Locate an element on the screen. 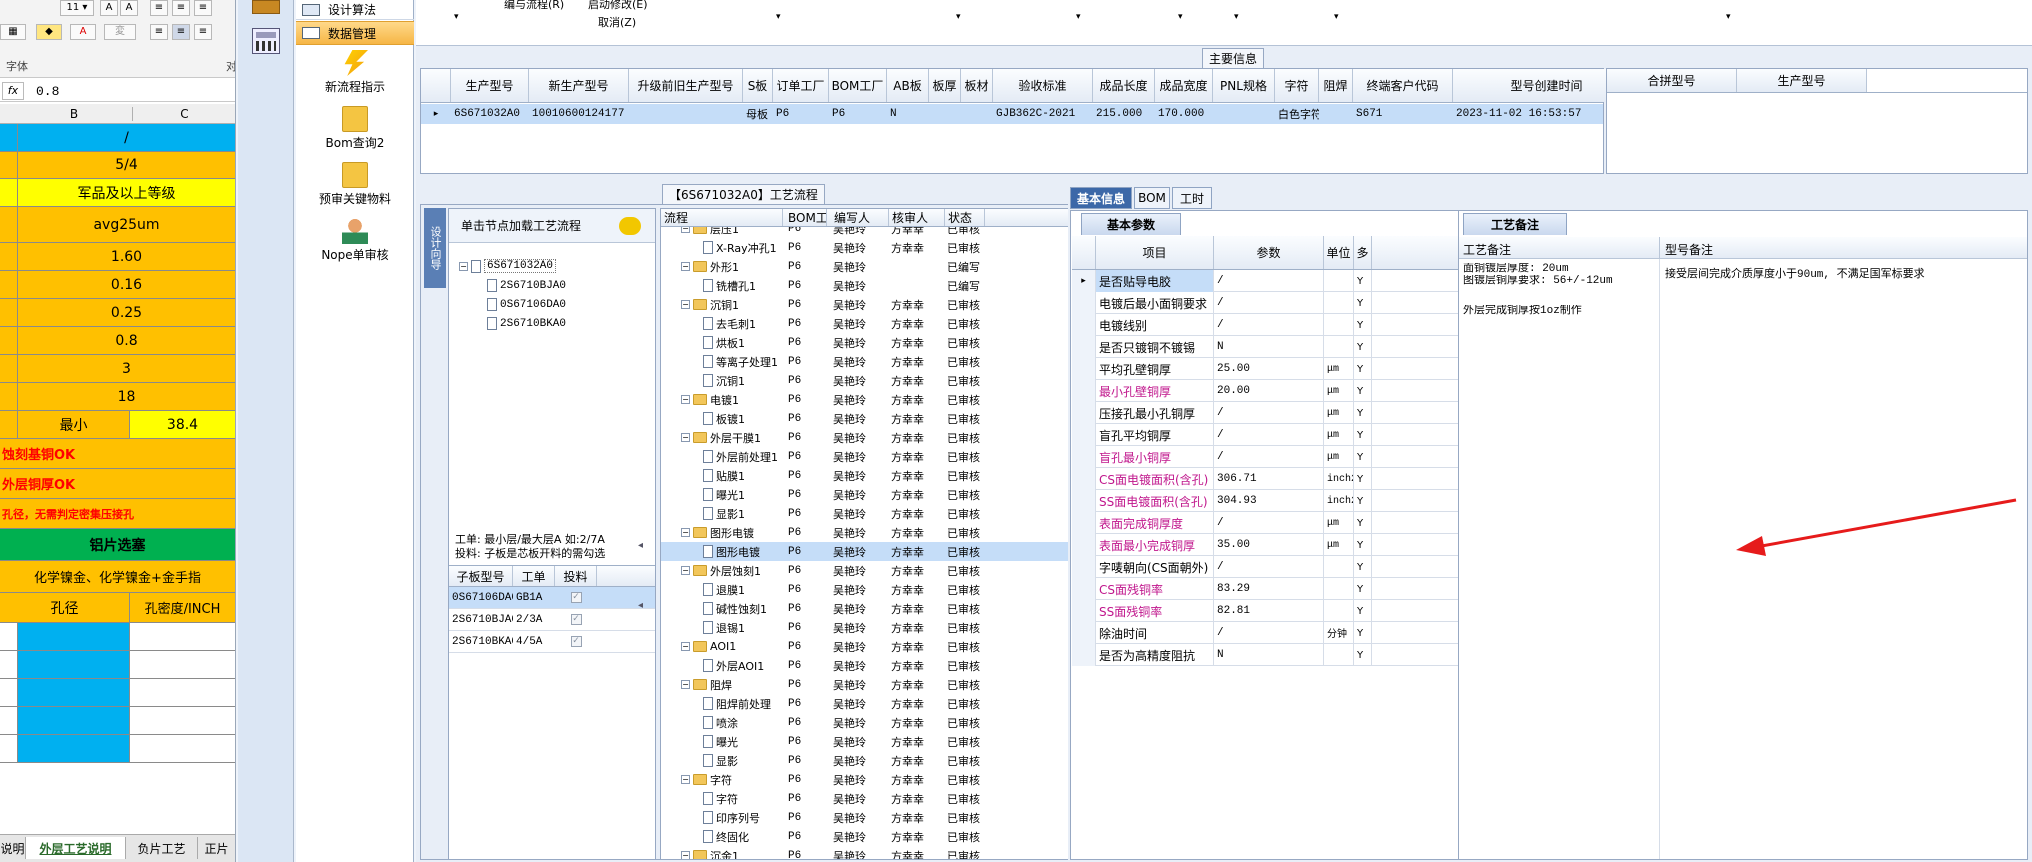  align-left-2-icon: ≡ is located at coordinates (159, 32).